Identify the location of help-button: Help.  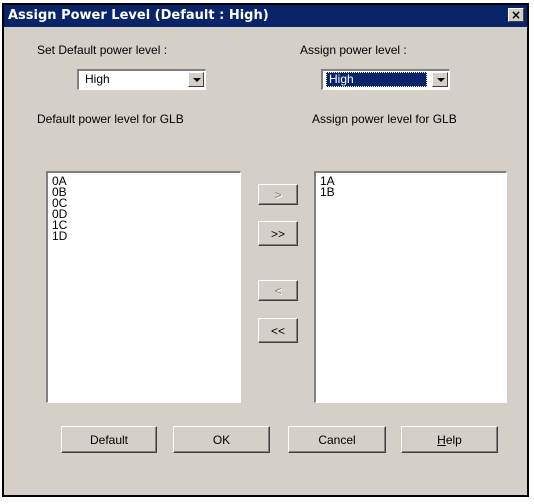
(449, 439).